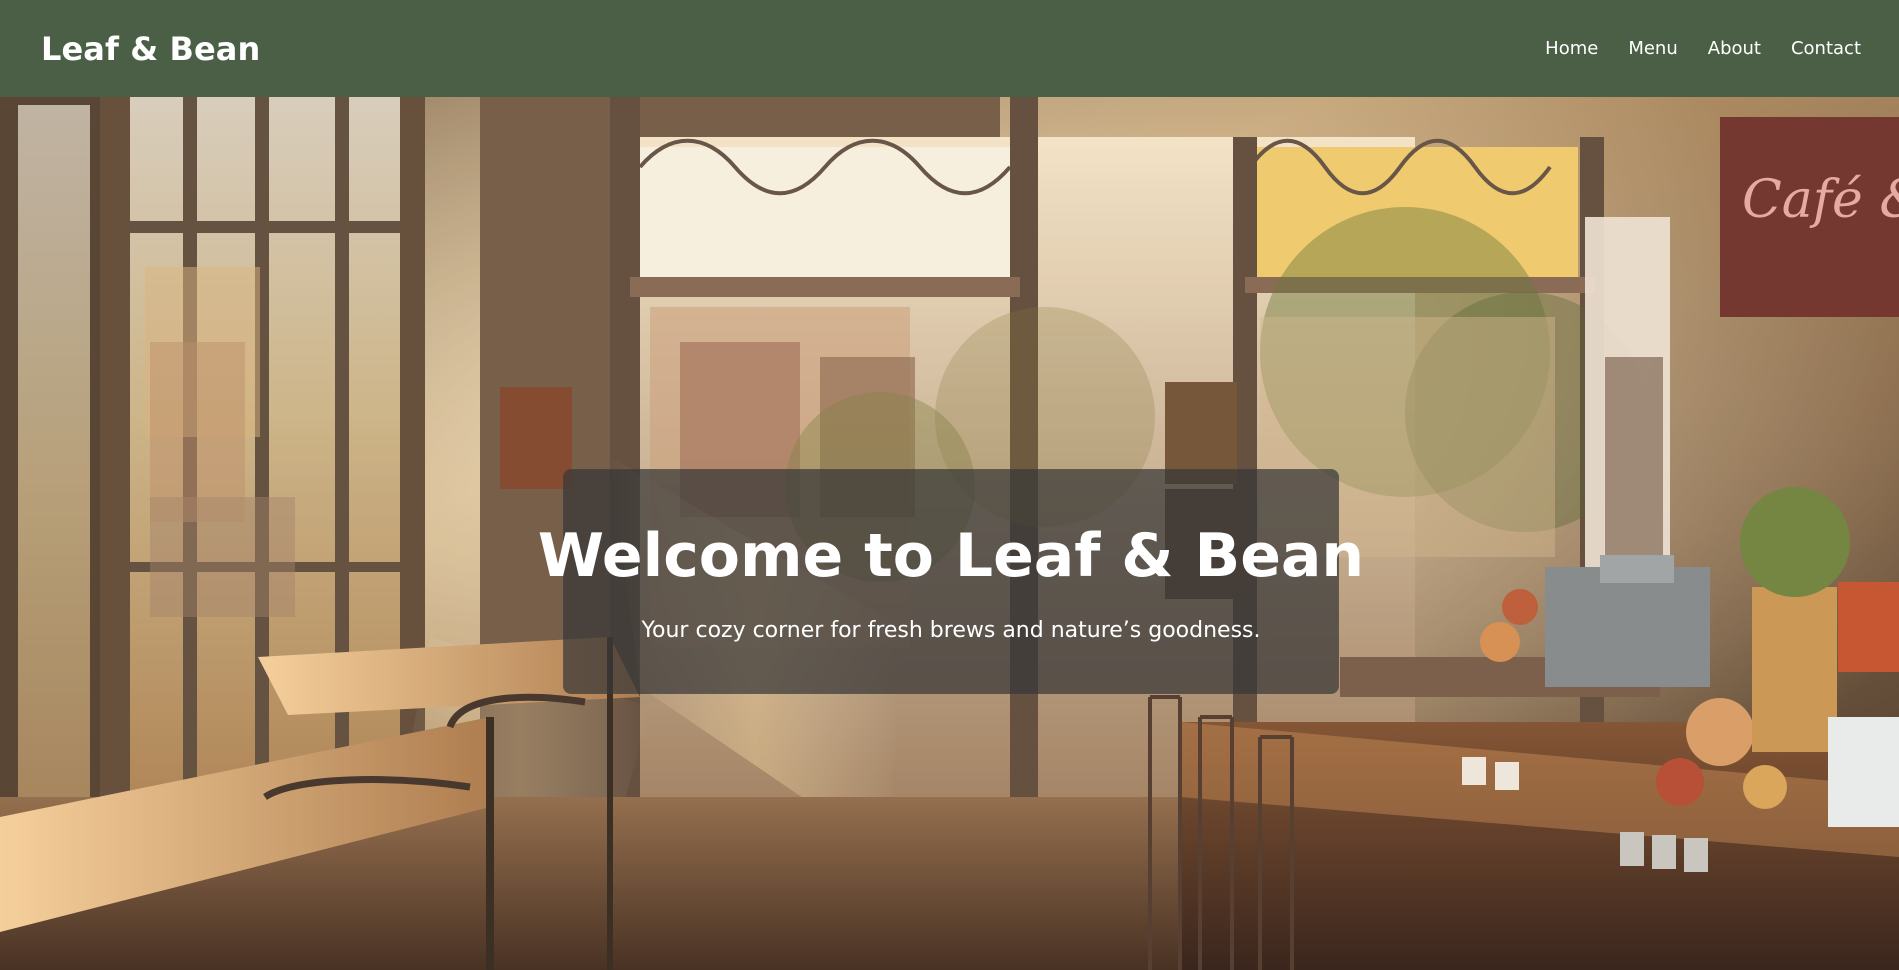 This screenshot has width=1899, height=970. I want to click on nav-home-link: Home, so click(1571, 48).